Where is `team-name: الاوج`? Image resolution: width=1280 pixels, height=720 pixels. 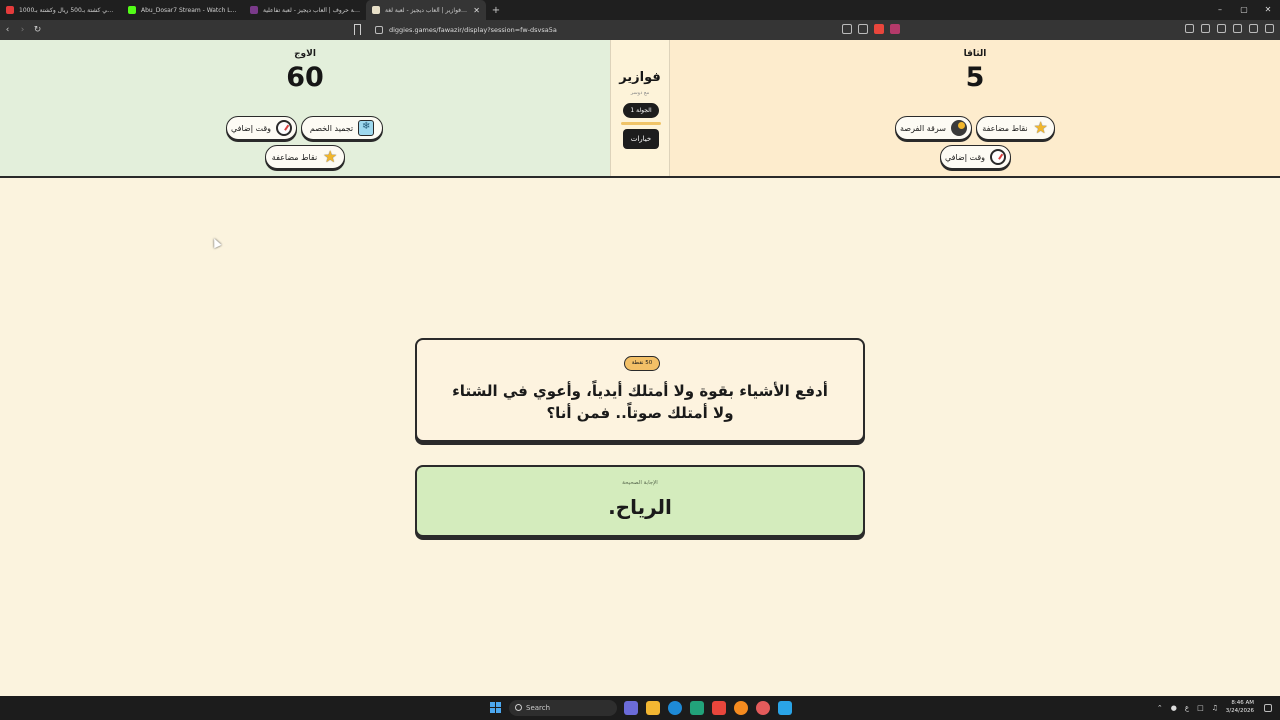 team-name: الاوج is located at coordinates (305, 54).